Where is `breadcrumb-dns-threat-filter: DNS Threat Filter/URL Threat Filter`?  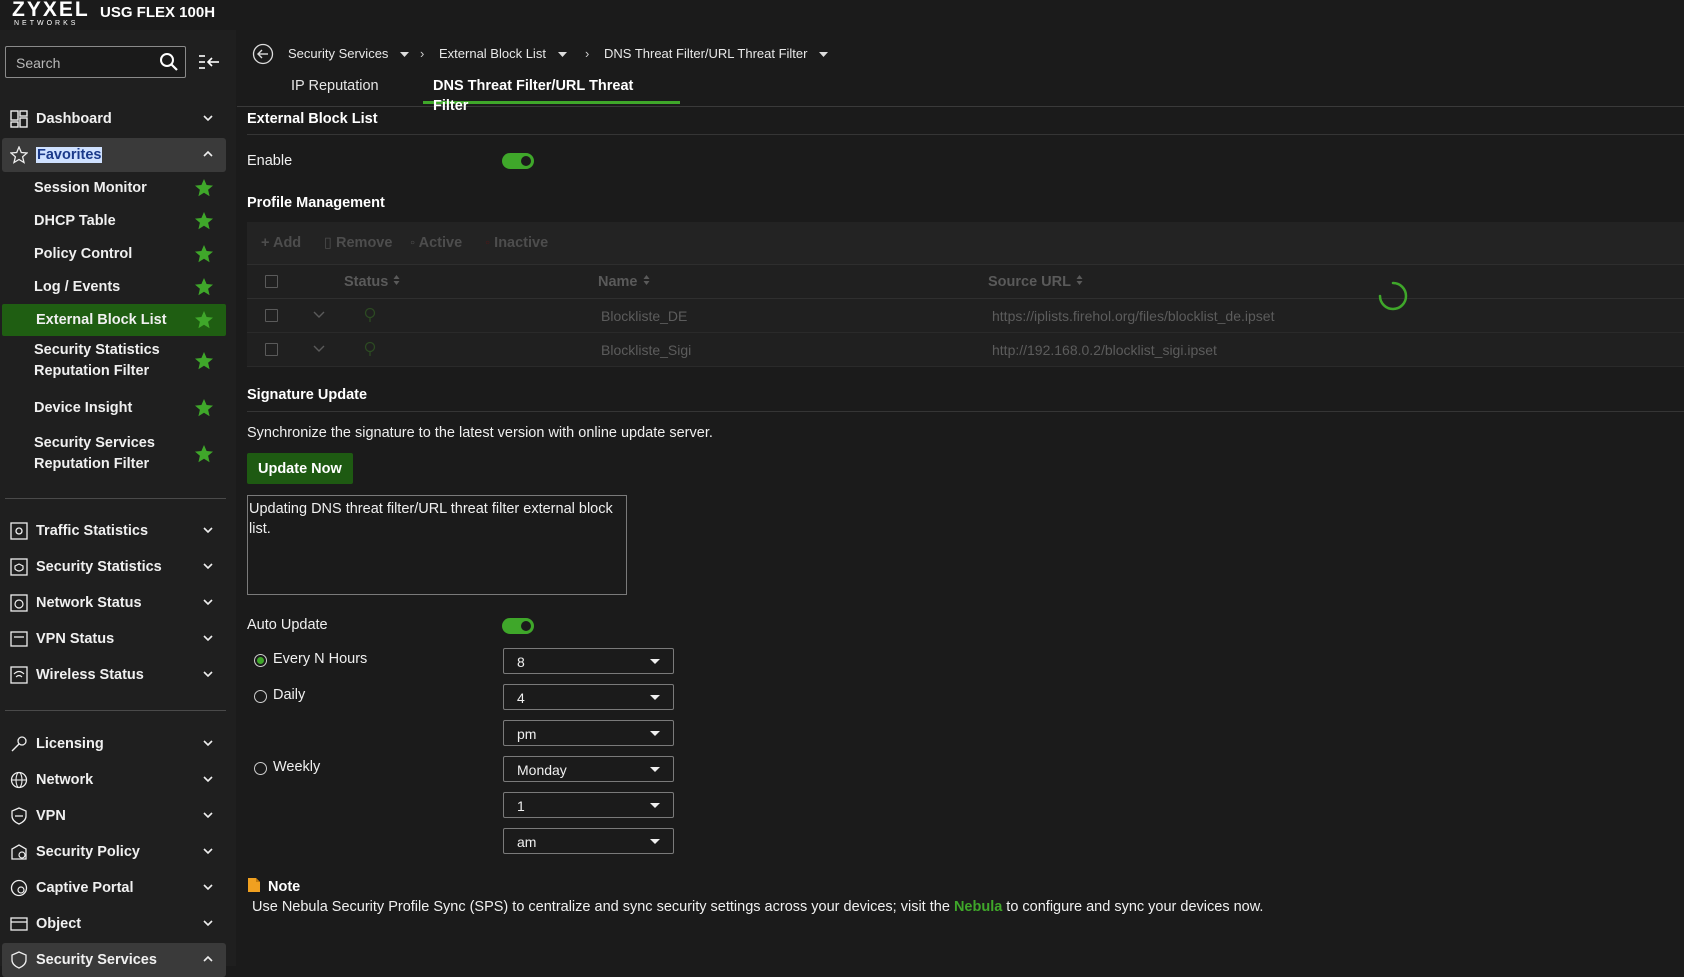
breadcrumb-dns-threat-filter: DNS Threat Filter/URL Threat Filter is located at coordinates (716, 53).